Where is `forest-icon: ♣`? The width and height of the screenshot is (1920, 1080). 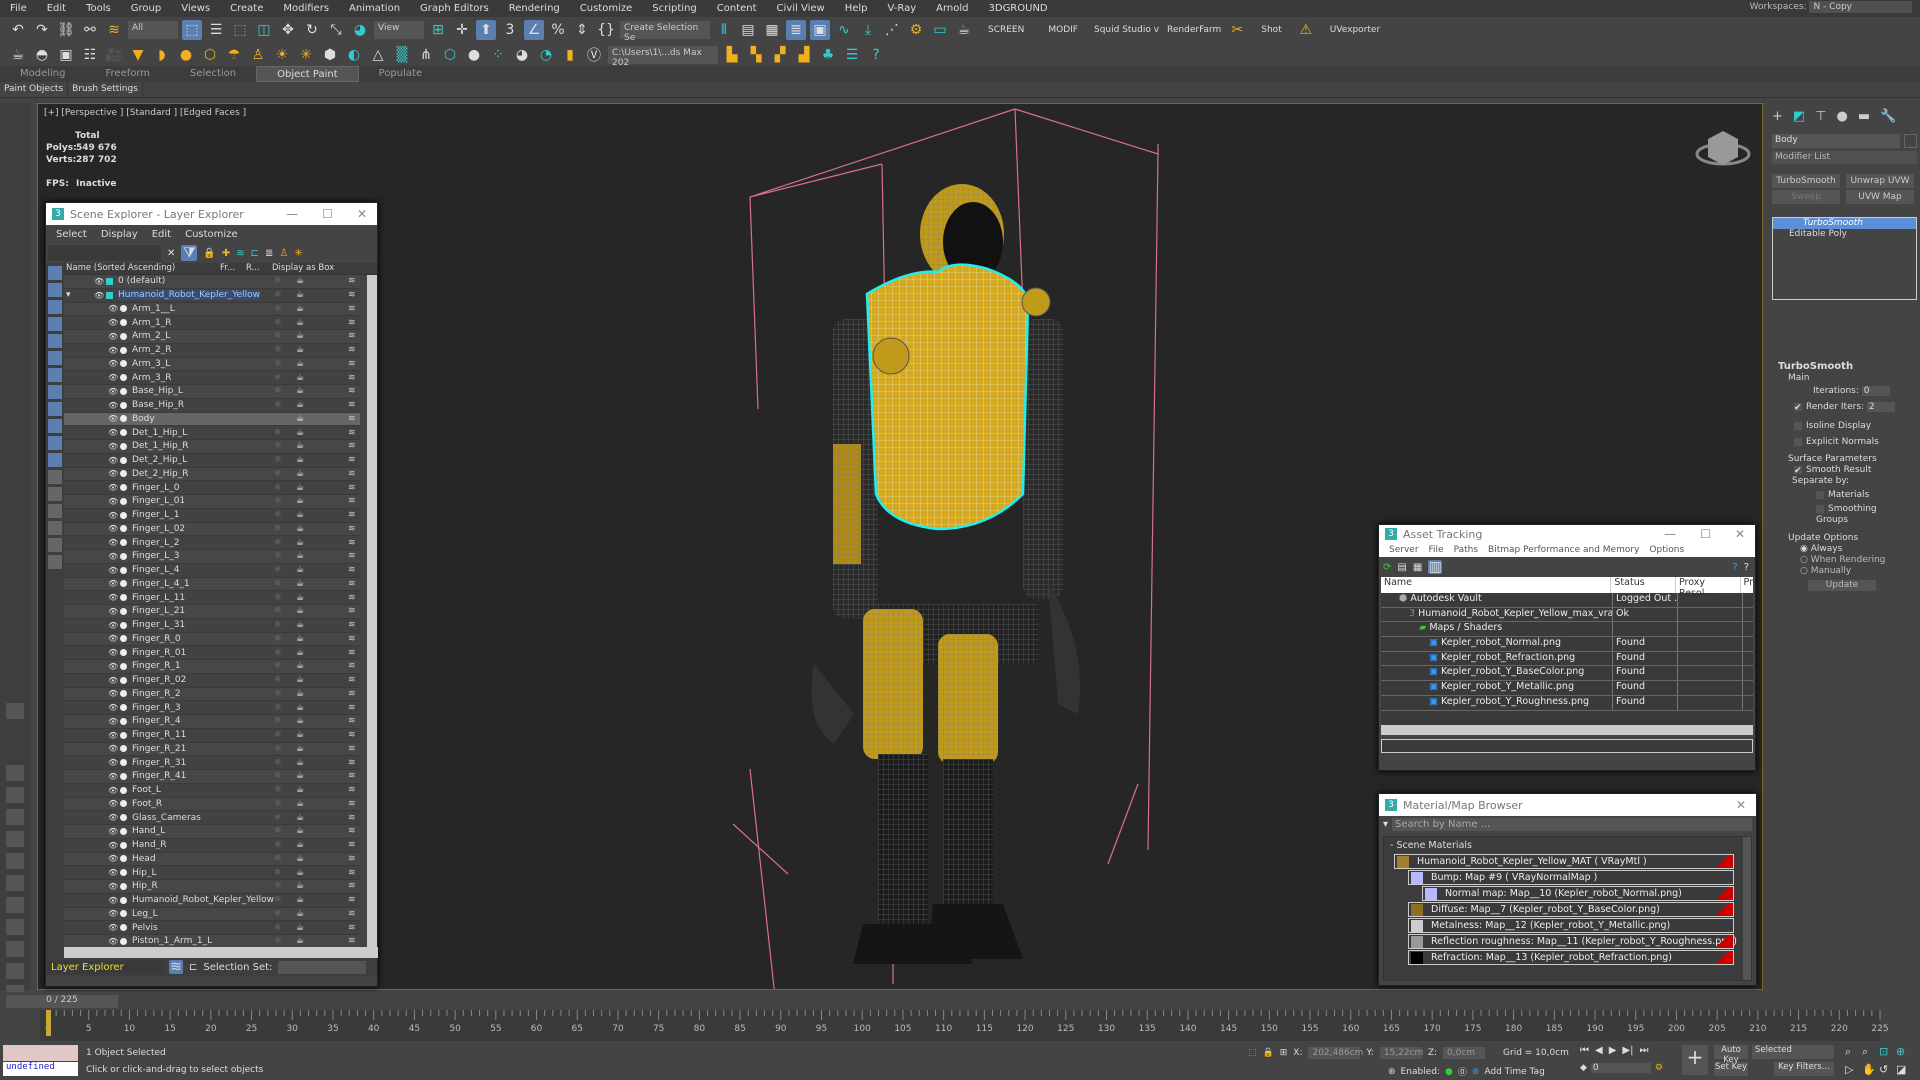 forest-icon: ♣ is located at coordinates (828, 55).